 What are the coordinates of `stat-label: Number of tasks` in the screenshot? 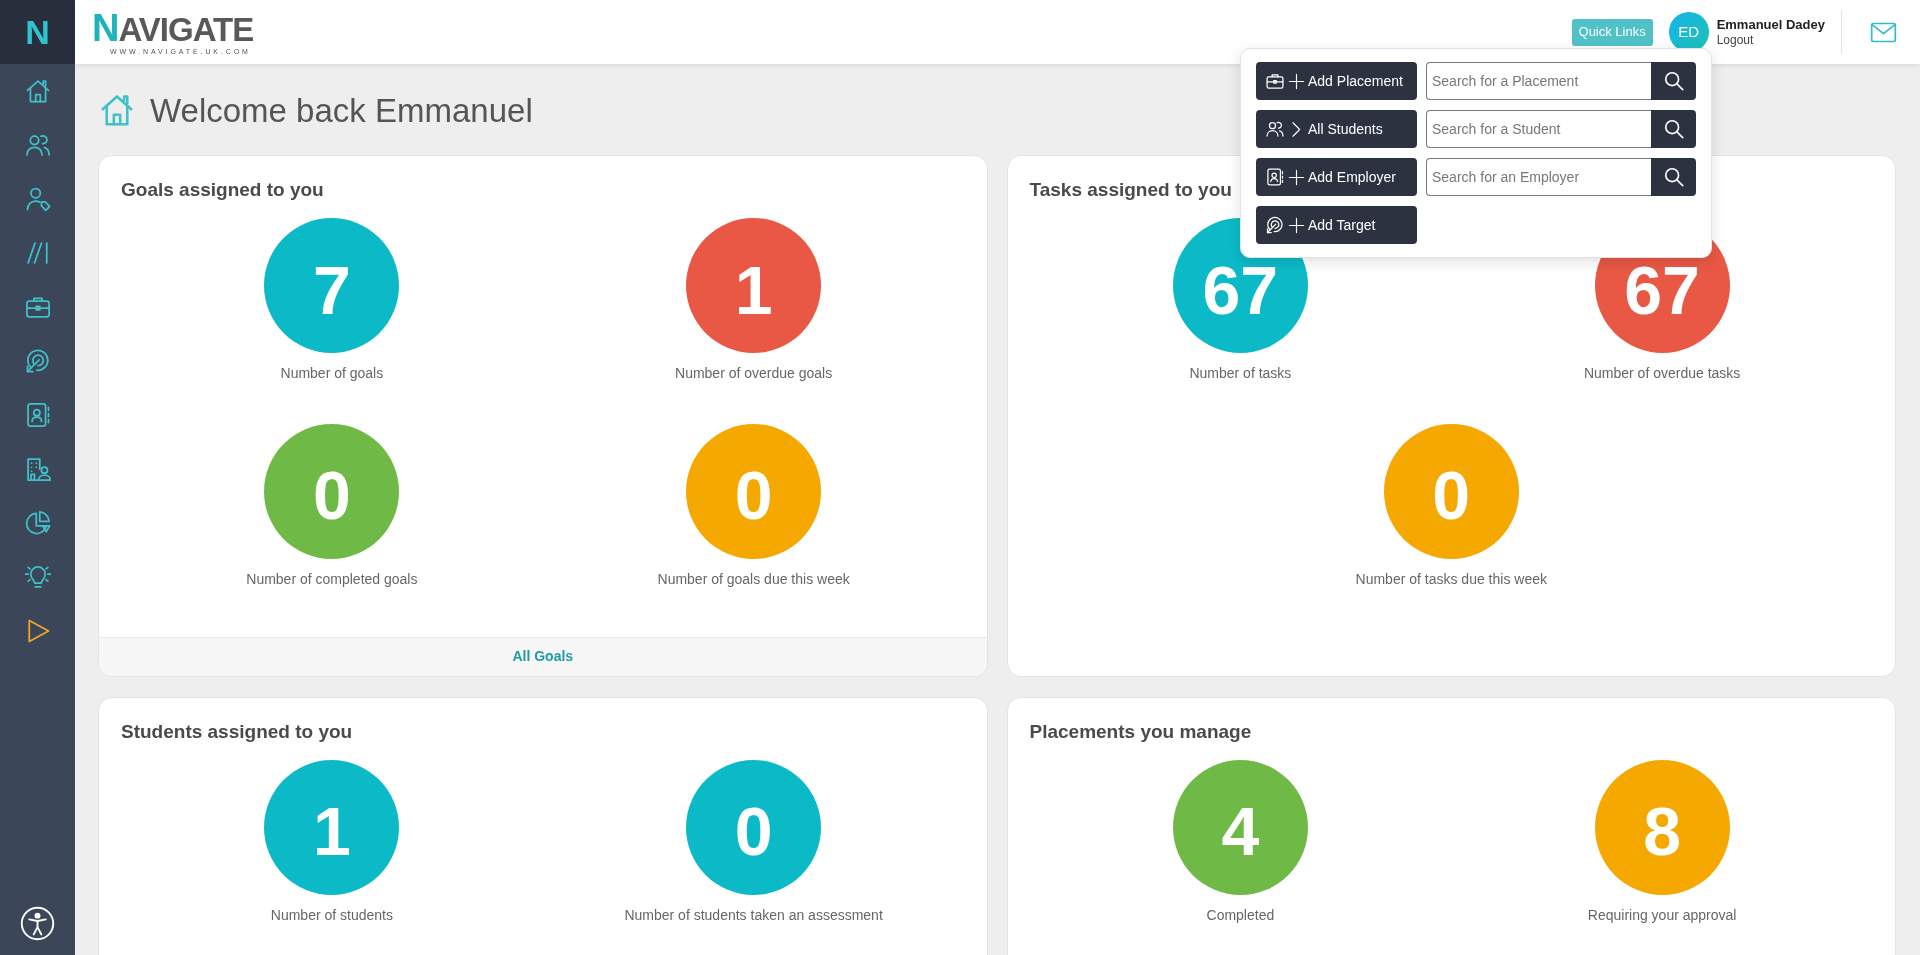 It's located at (1240, 373).